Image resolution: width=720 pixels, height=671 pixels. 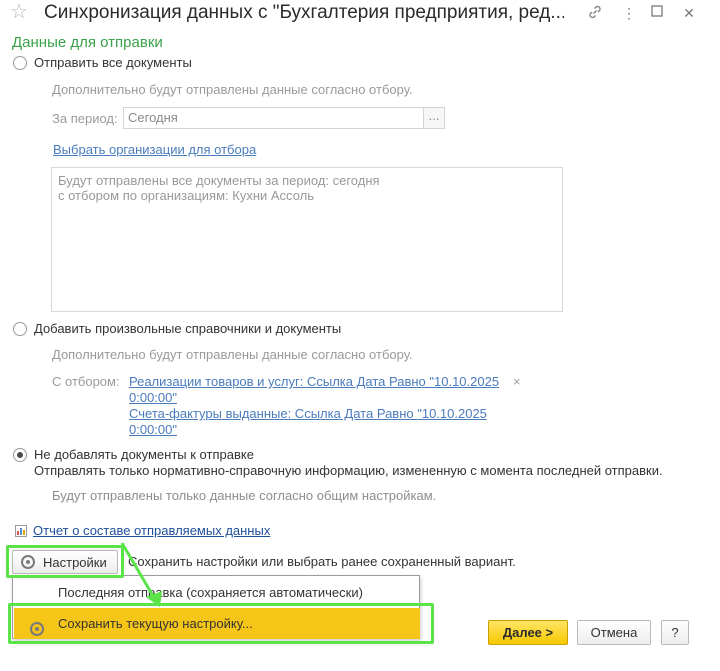 I want to click on period-input: Сегодня, so click(x=273, y=118).